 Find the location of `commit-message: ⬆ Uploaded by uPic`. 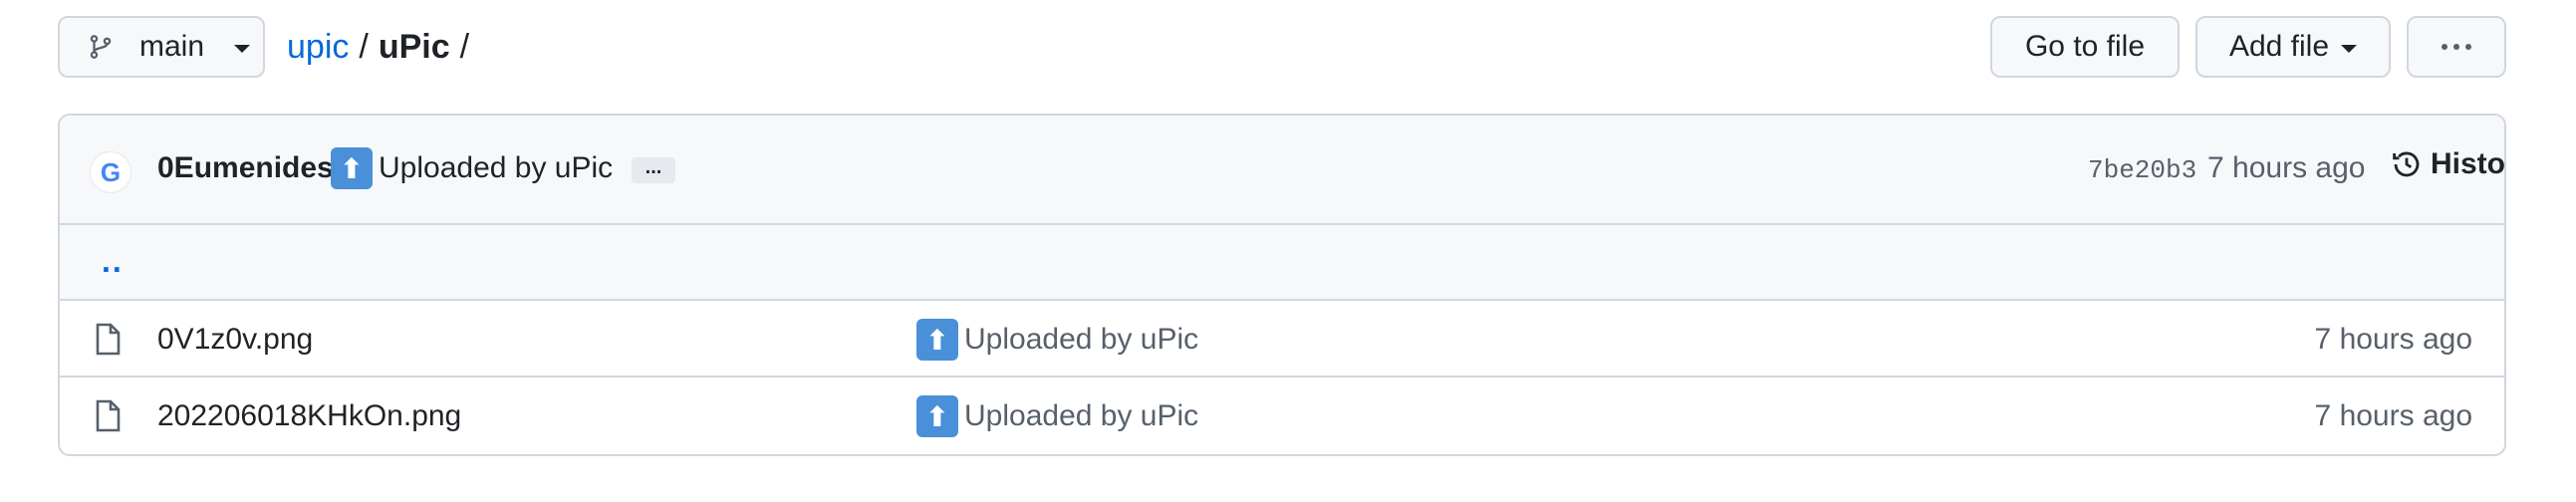

commit-message: ⬆ Uploaded by uPic is located at coordinates (472, 168).